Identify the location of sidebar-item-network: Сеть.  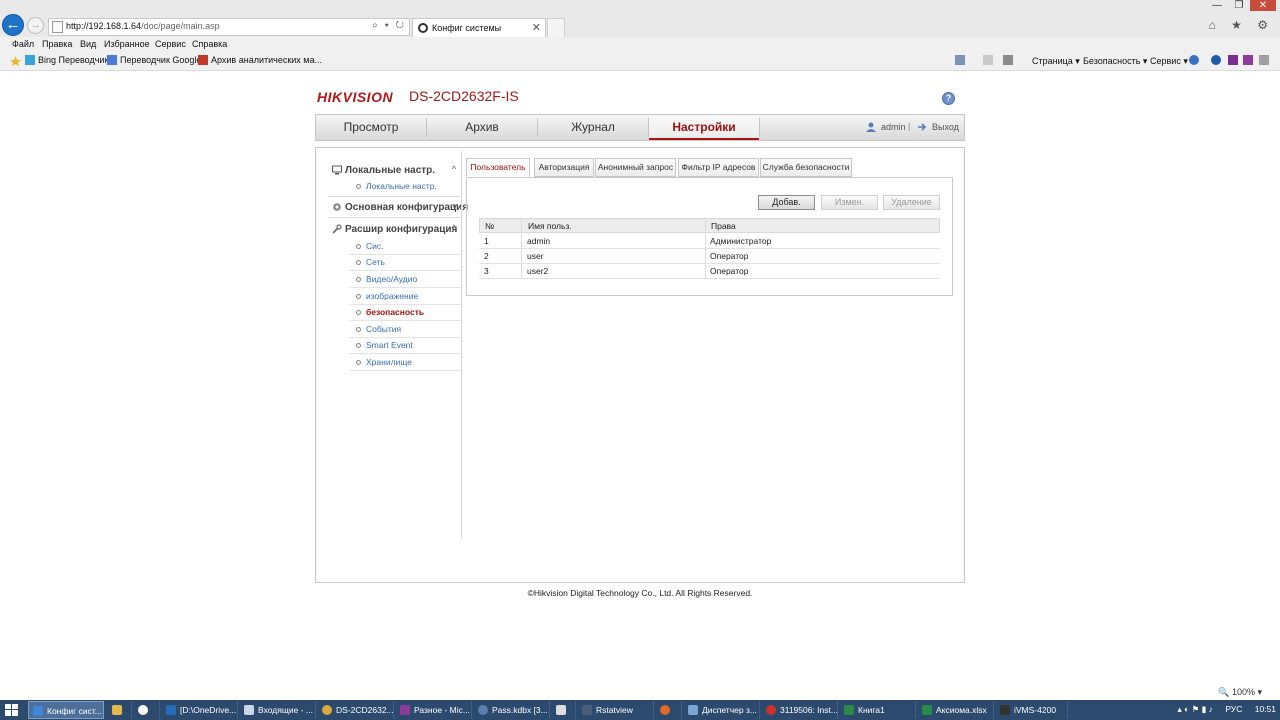
(405, 263).